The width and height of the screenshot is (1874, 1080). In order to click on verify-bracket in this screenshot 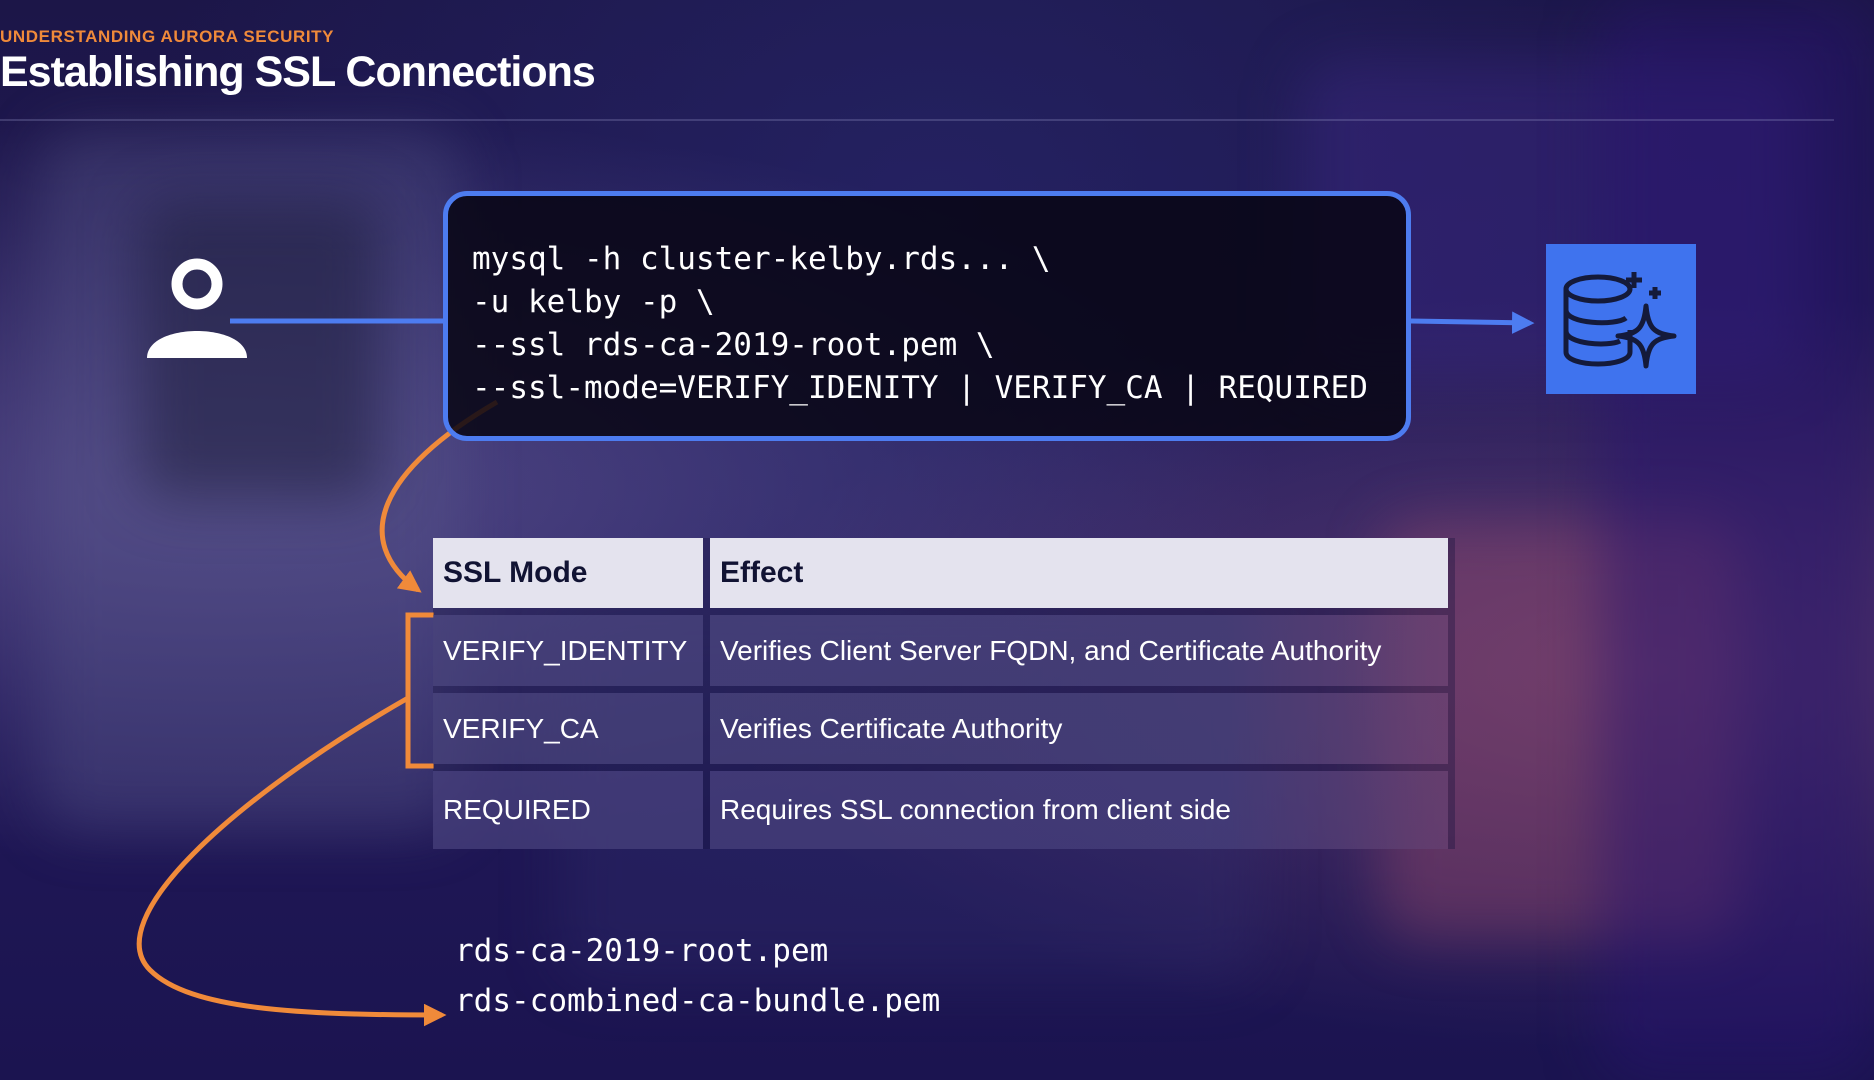, I will do `click(419, 690)`.